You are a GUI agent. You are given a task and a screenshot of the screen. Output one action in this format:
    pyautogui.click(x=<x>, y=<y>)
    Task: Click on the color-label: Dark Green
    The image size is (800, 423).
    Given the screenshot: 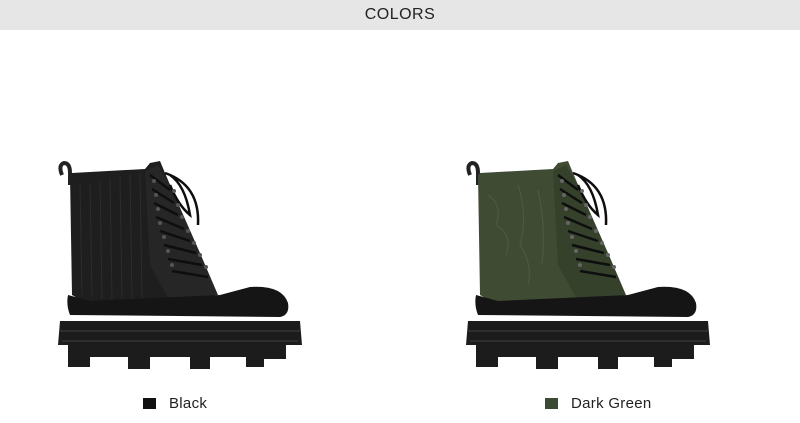 What is the action you would take?
    pyautogui.click(x=611, y=403)
    